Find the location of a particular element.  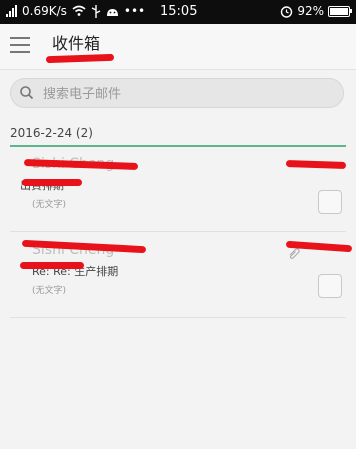

search-icon is located at coordinates (27, 93).